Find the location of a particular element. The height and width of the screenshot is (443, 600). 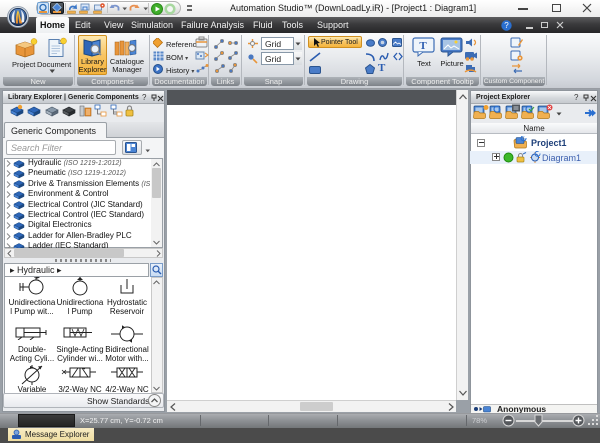

svg-text: T is located at coordinates (423, 46).